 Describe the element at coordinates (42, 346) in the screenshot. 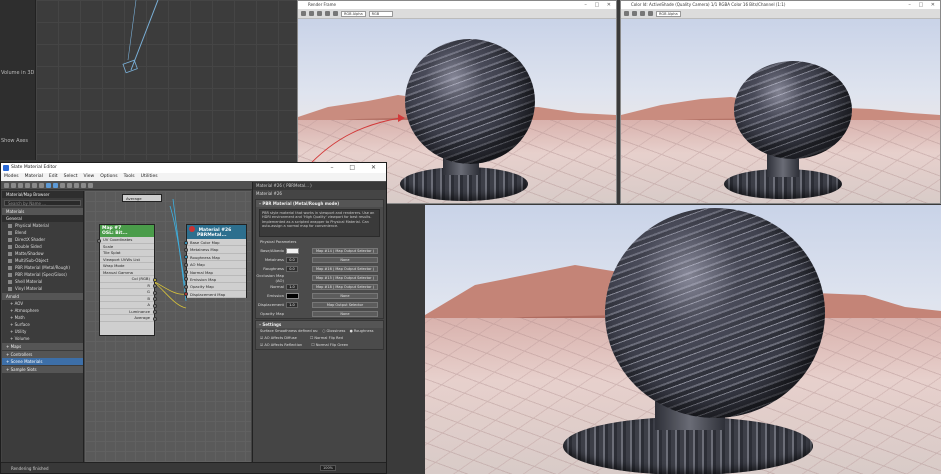

I see `browser-item: + Maps` at that location.